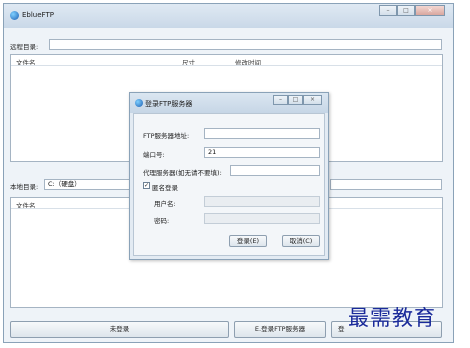  I want to click on watermark-text: 最需教育, so click(392, 318).